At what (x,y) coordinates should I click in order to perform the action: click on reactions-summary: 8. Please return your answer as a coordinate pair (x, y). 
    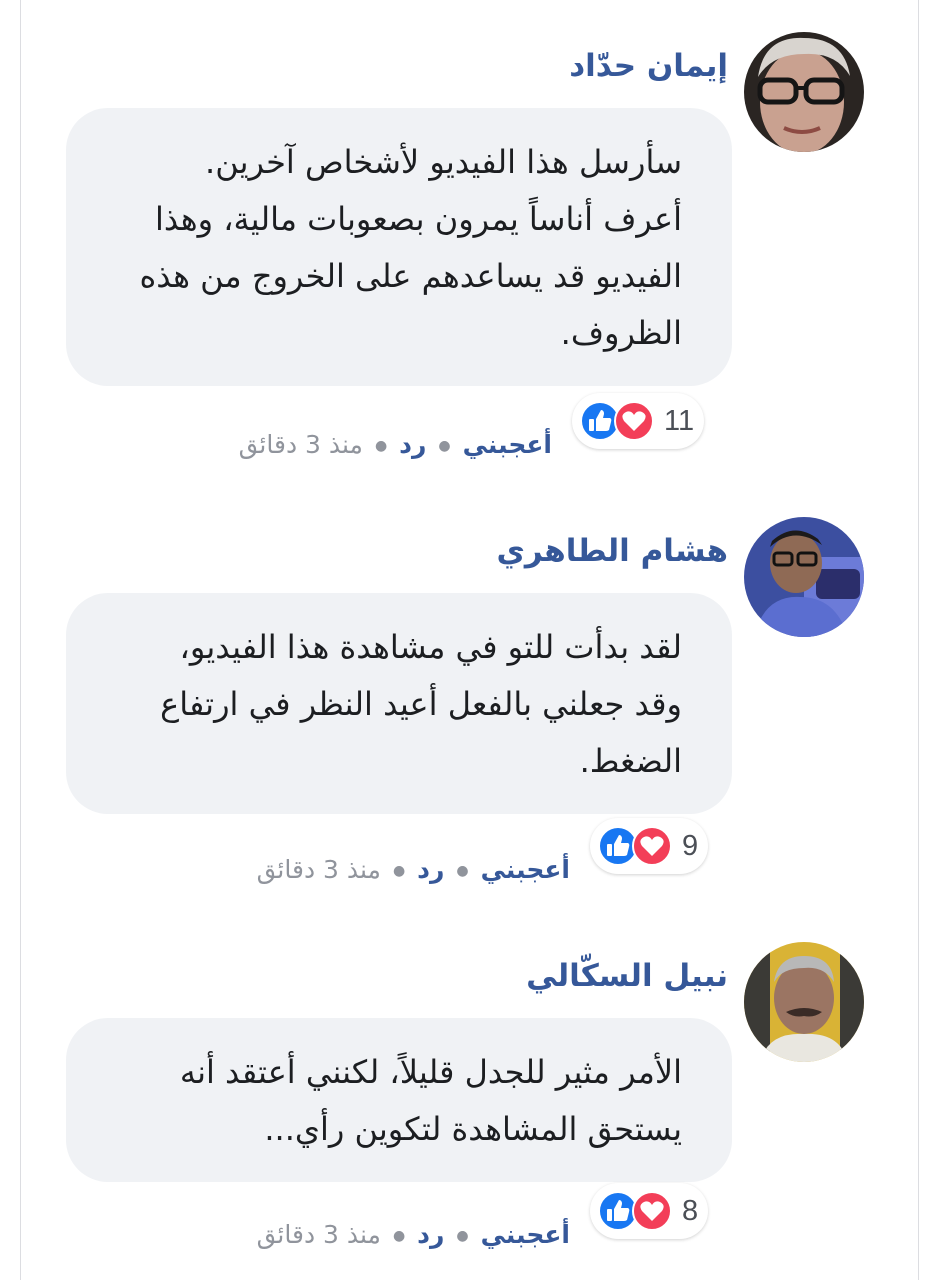
    Looking at the image, I should click on (649, 1211).